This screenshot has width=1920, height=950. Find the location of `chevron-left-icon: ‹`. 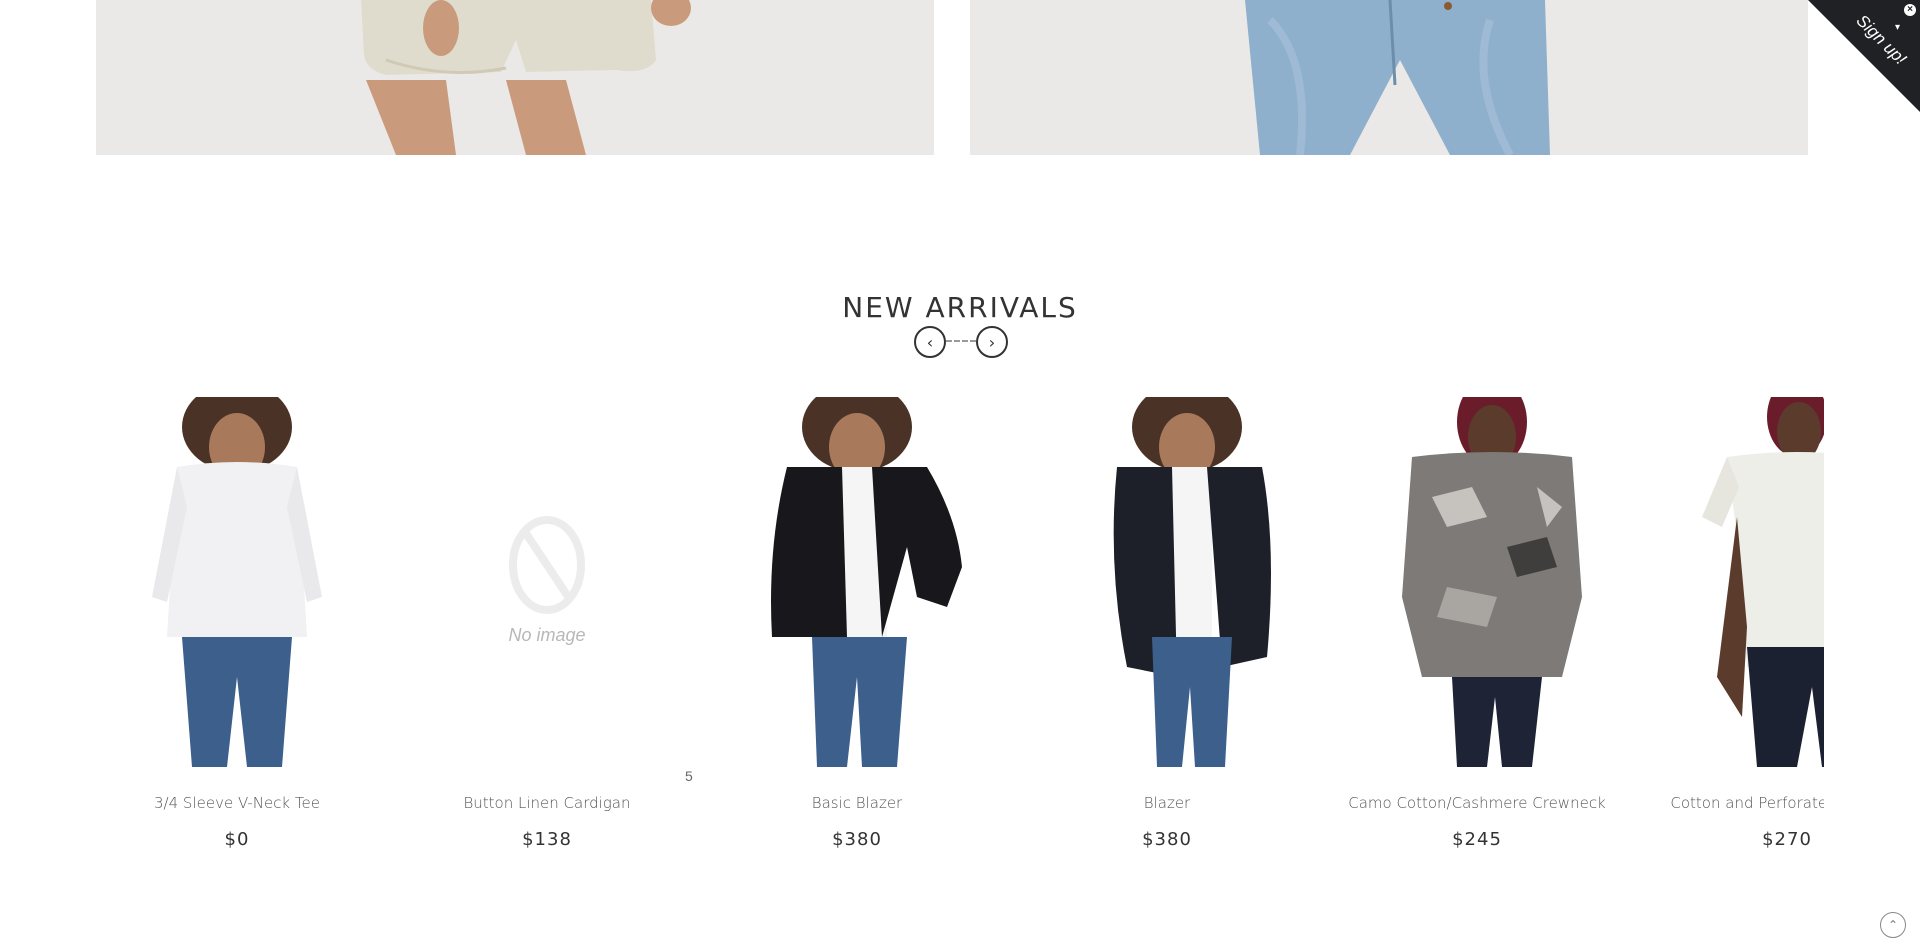

chevron-left-icon: ‹ is located at coordinates (930, 342).